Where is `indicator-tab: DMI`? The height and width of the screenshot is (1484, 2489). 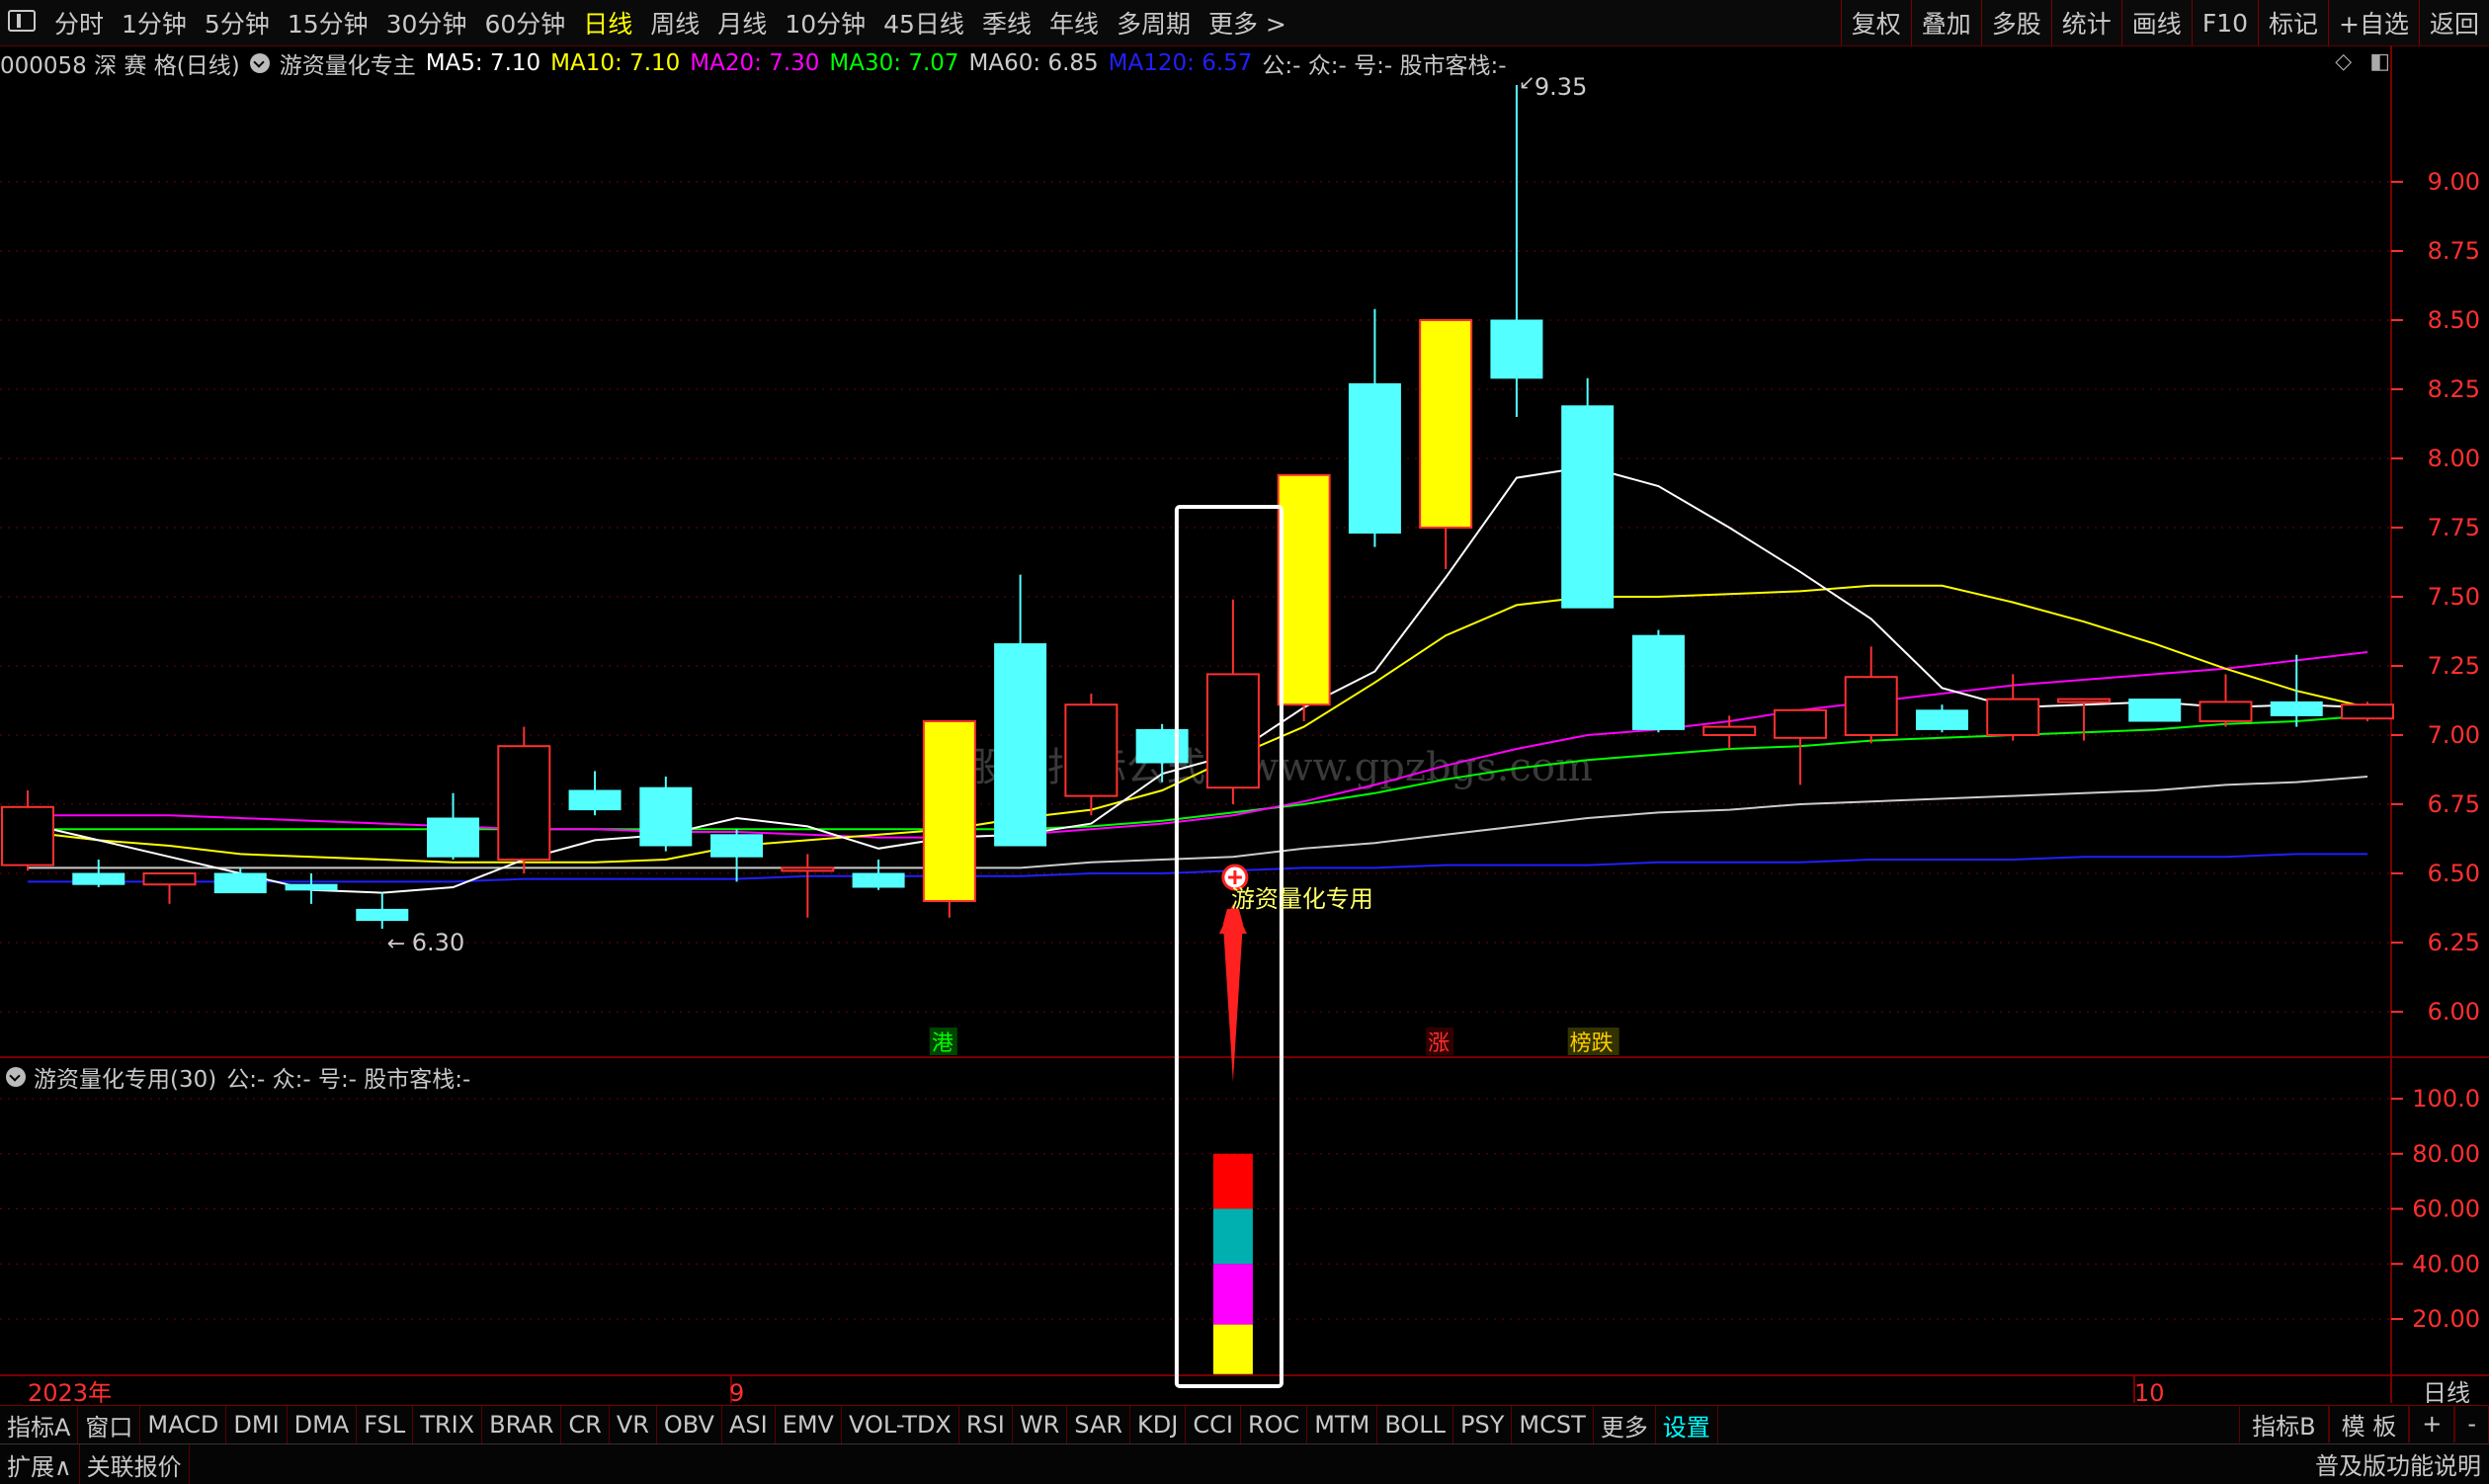 indicator-tab: DMI is located at coordinates (257, 1424).